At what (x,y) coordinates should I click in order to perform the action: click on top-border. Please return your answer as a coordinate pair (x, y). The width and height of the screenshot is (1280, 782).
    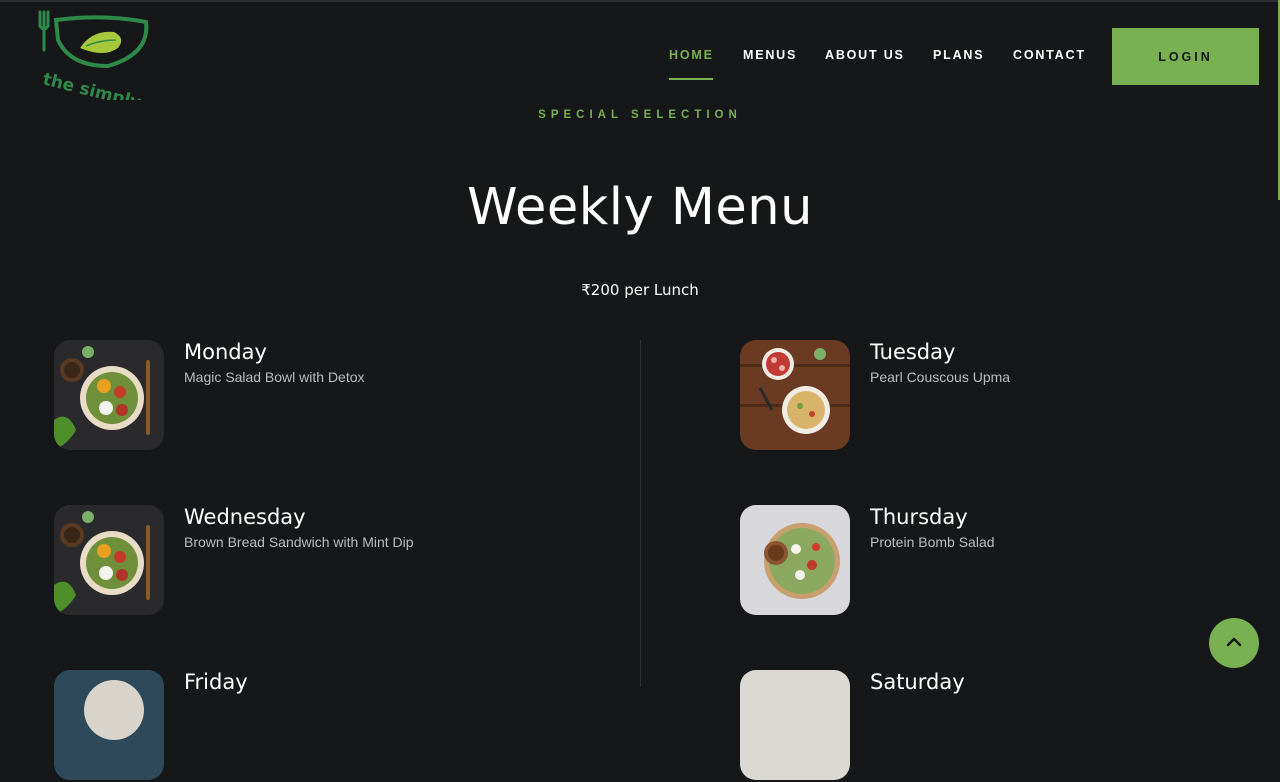
    Looking at the image, I should click on (640, 1).